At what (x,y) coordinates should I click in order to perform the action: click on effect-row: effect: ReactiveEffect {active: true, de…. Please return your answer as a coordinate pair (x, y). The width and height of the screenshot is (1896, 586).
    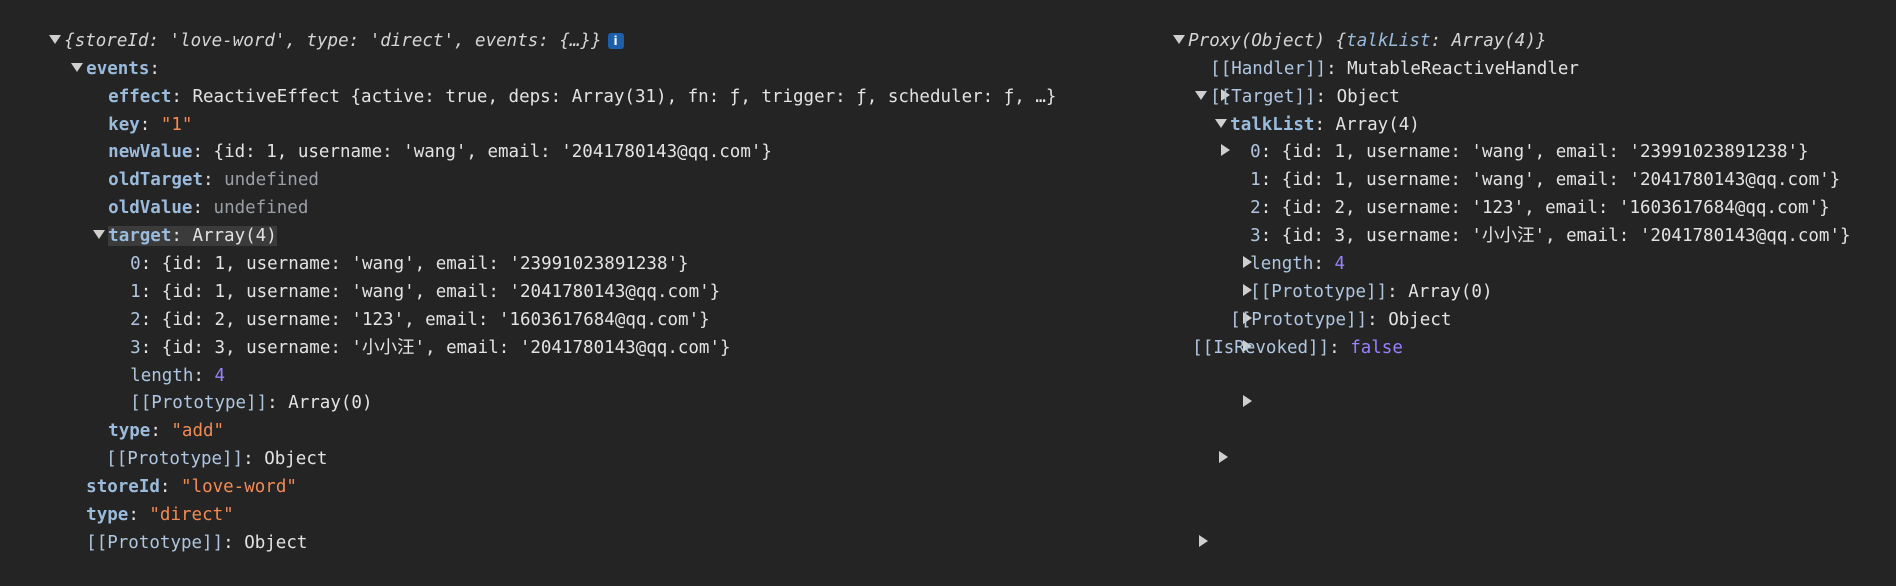
    Looking at the image, I should click on (615, 81).